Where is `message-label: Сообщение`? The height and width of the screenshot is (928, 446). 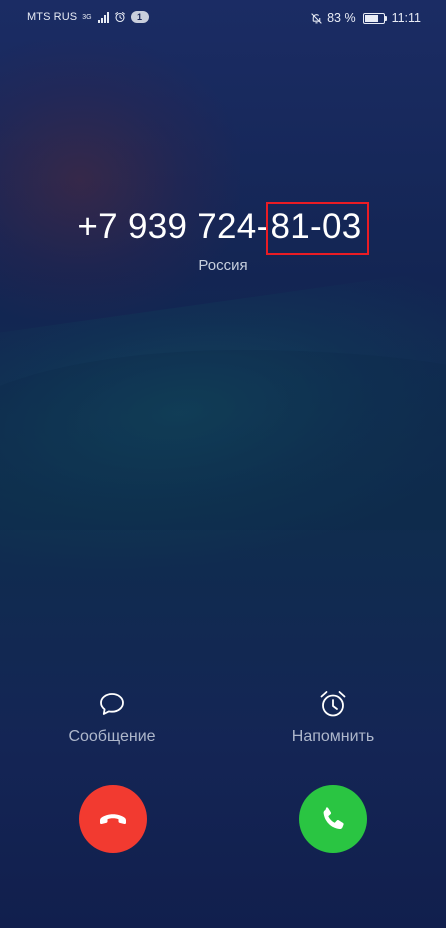
message-label: Сообщение is located at coordinates (112, 736).